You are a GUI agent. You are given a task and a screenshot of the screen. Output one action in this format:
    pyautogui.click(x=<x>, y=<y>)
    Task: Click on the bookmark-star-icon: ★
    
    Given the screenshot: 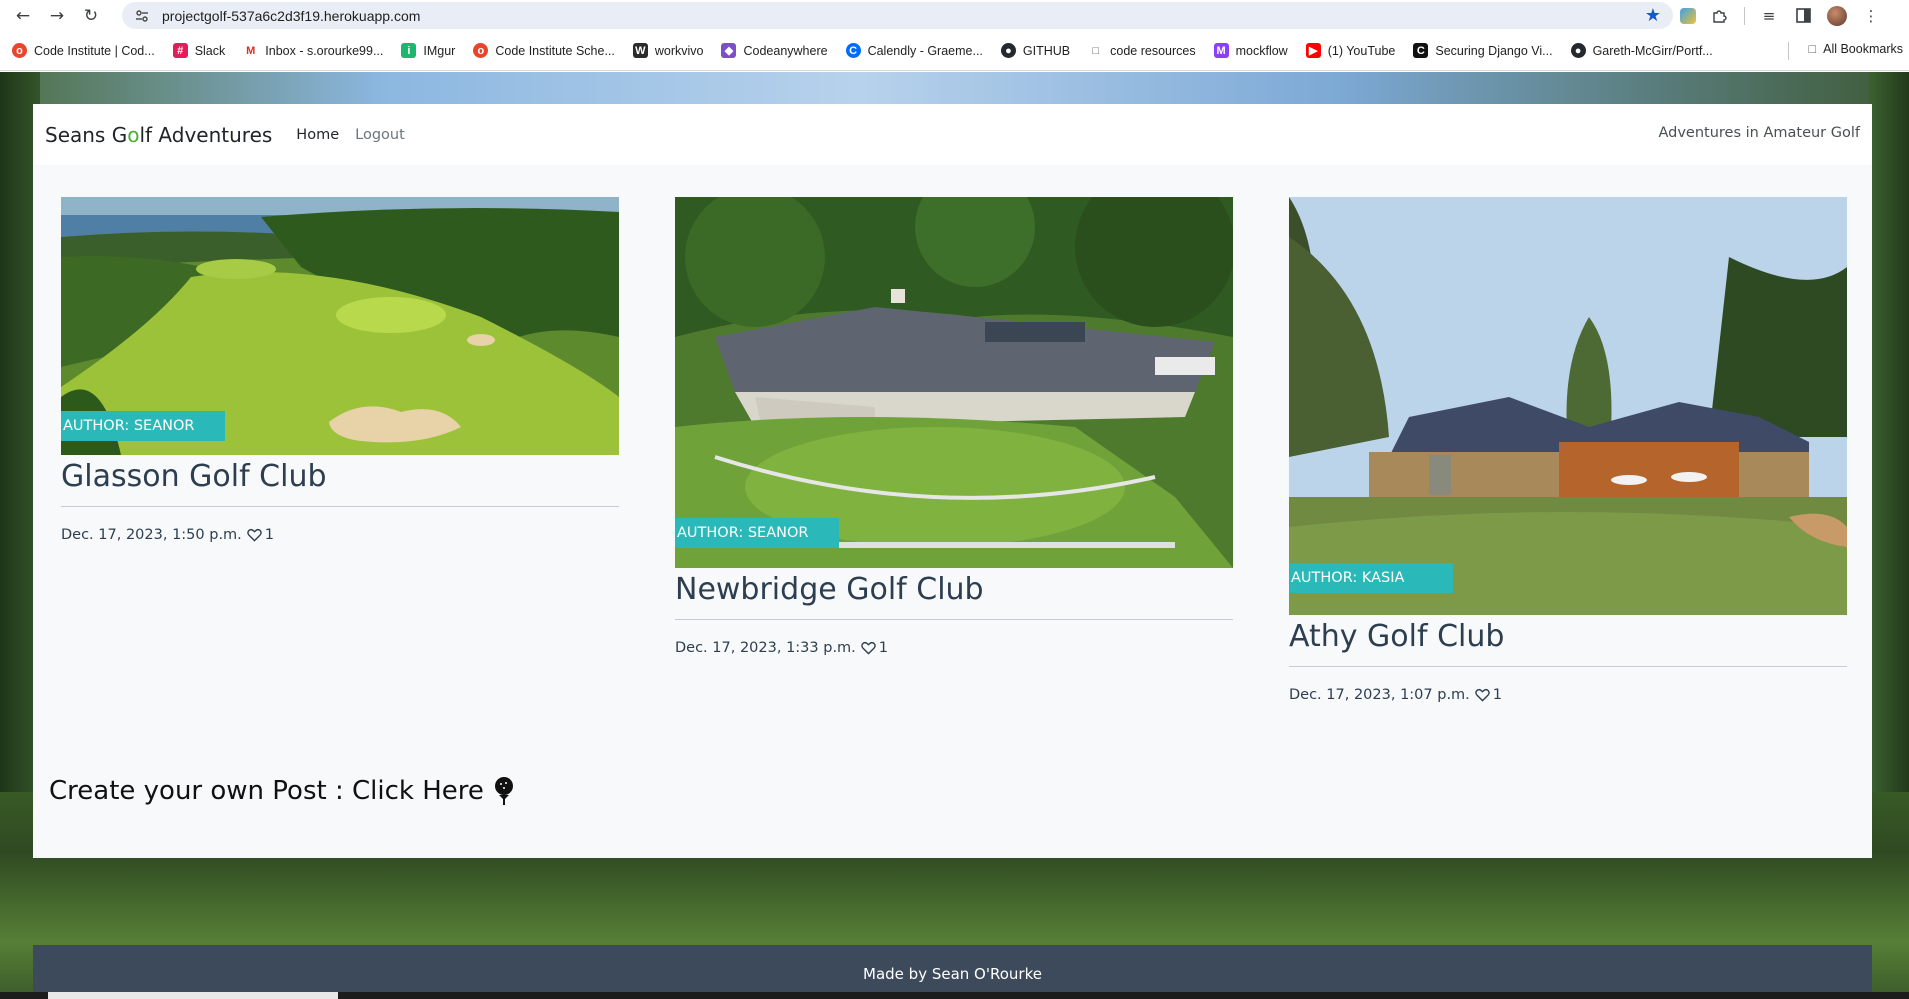 What is the action you would take?
    pyautogui.click(x=1653, y=15)
    